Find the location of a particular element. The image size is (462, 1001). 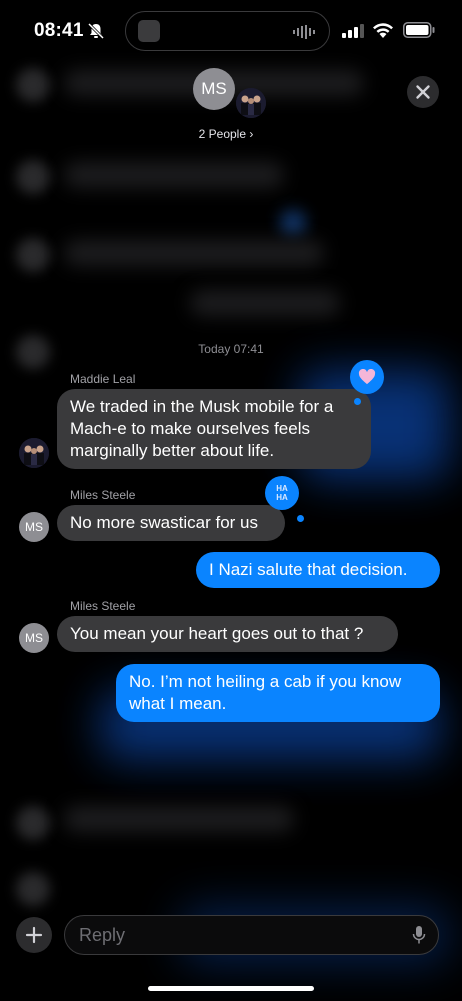

status-time: 08:41 is located at coordinates (59, 30).